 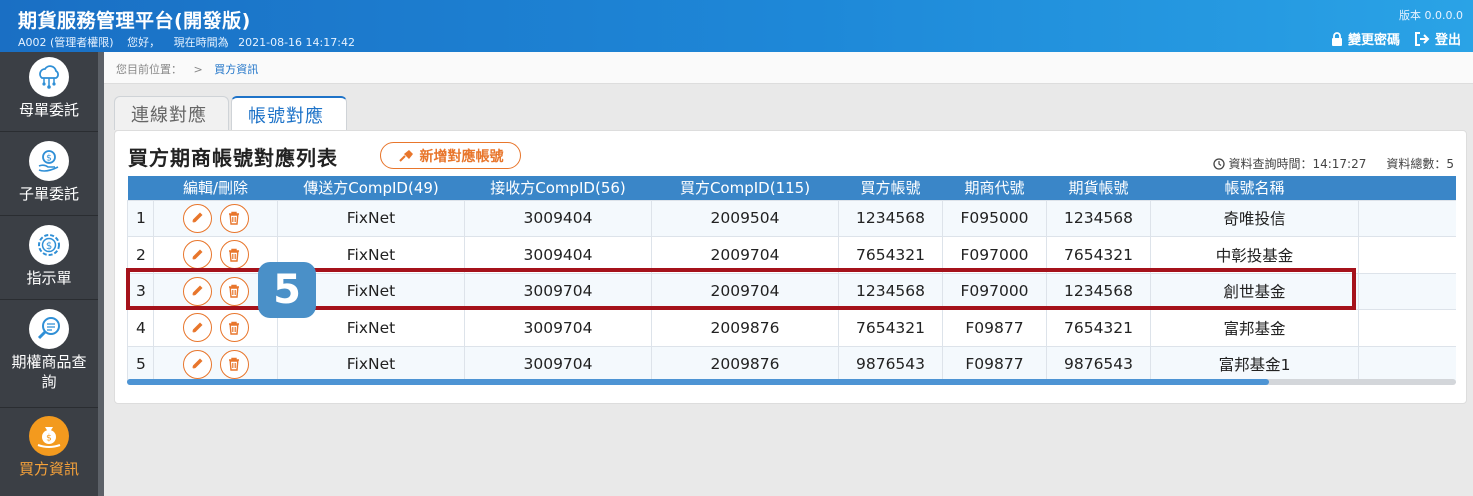 What do you see at coordinates (1420, 164) in the screenshot?
I see `total-count: 資料總數：5` at bounding box center [1420, 164].